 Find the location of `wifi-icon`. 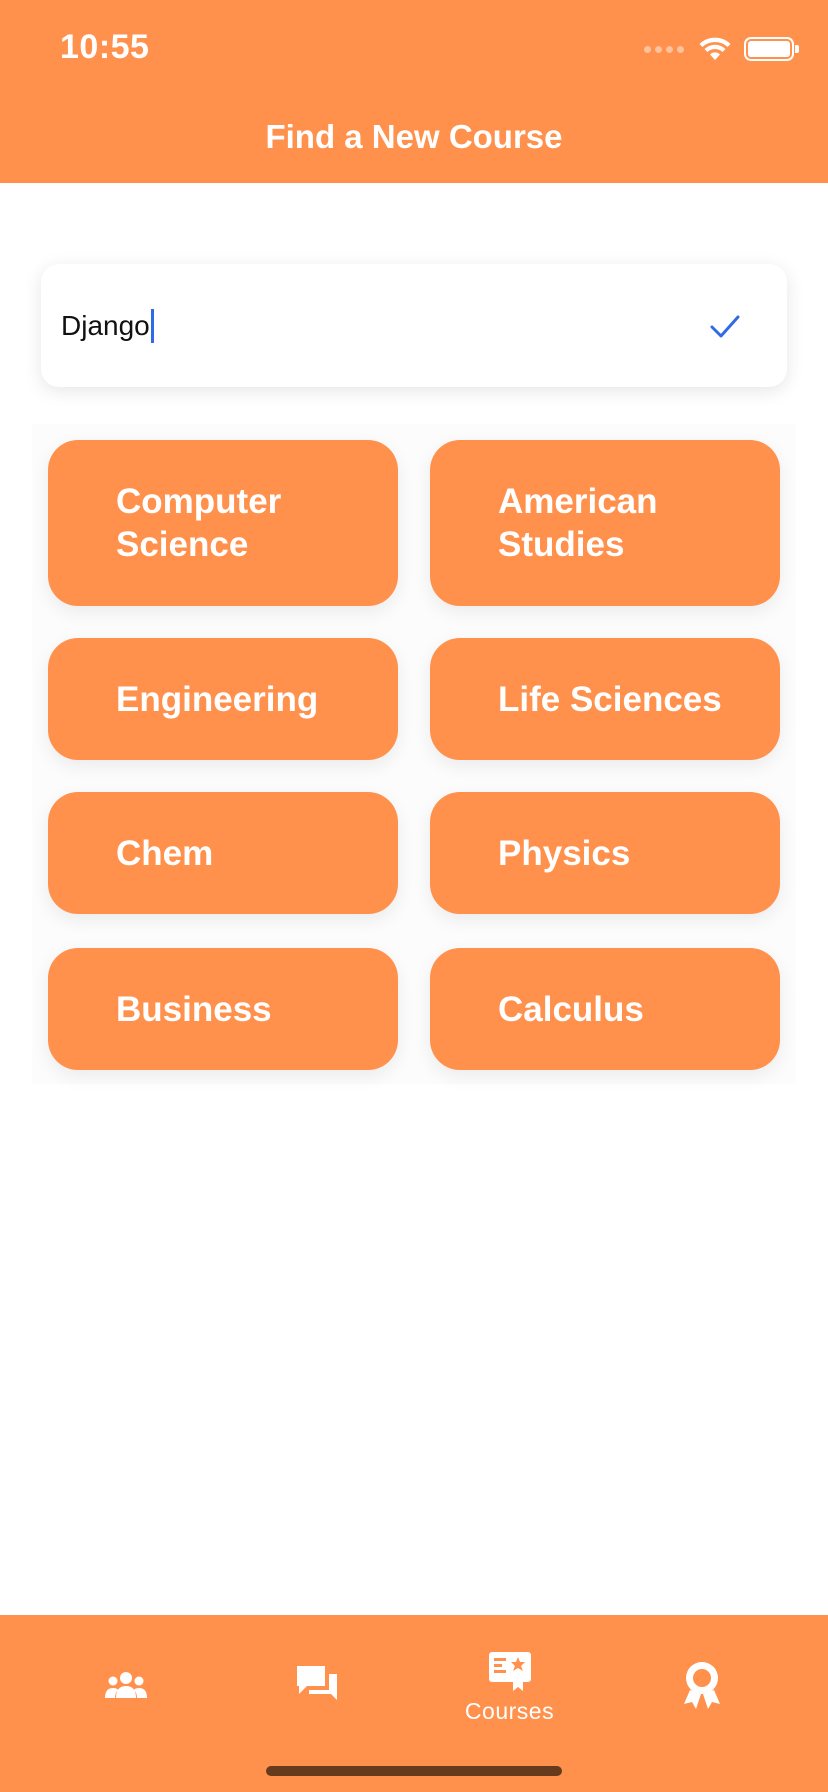

wifi-icon is located at coordinates (715, 48).